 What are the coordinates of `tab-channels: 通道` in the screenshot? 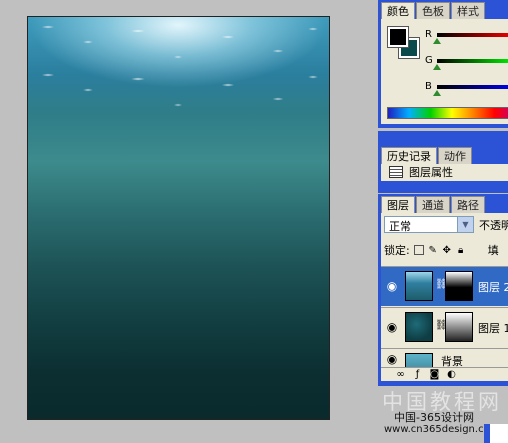 It's located at (433, 204).